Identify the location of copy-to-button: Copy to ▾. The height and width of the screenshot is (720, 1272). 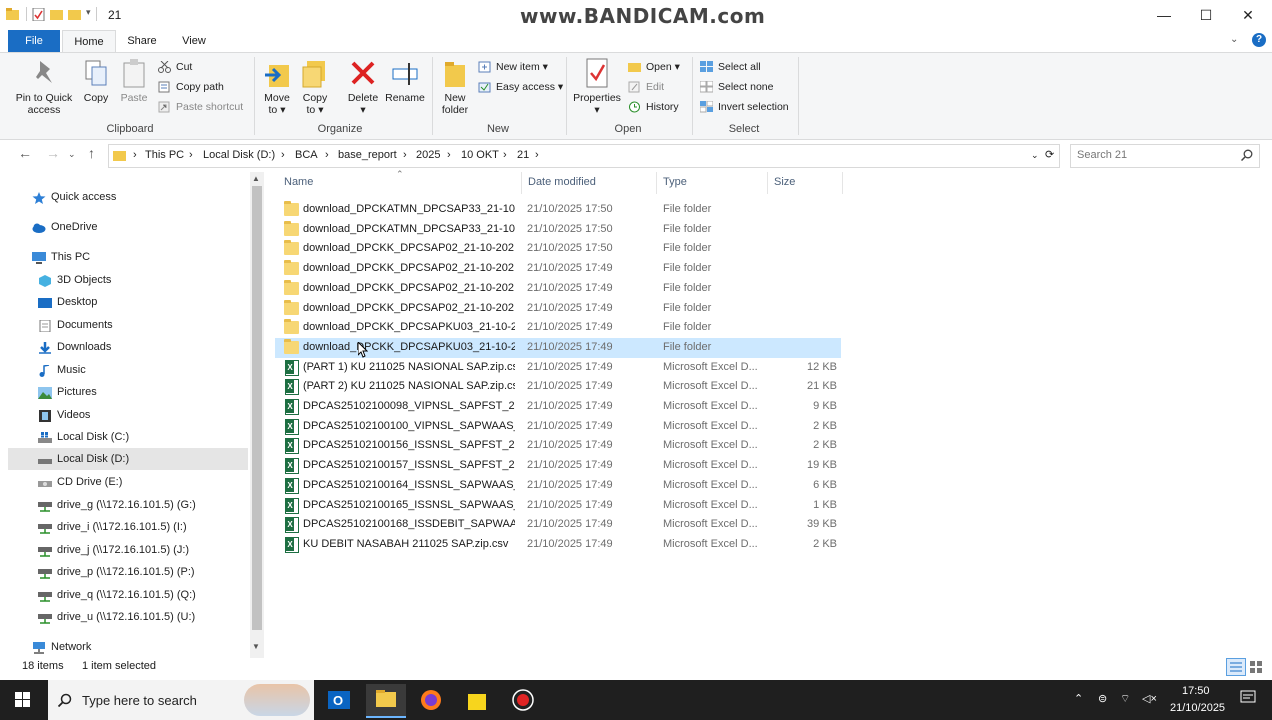
(315, 86).